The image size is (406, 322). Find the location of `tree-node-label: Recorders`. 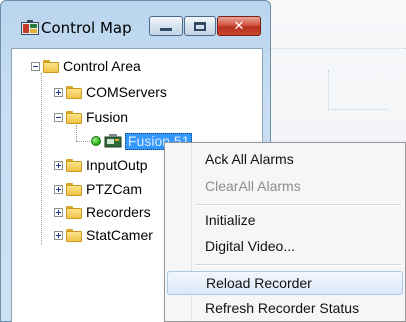

tree-node-label: Recorders is located at coordinates (118, 212).